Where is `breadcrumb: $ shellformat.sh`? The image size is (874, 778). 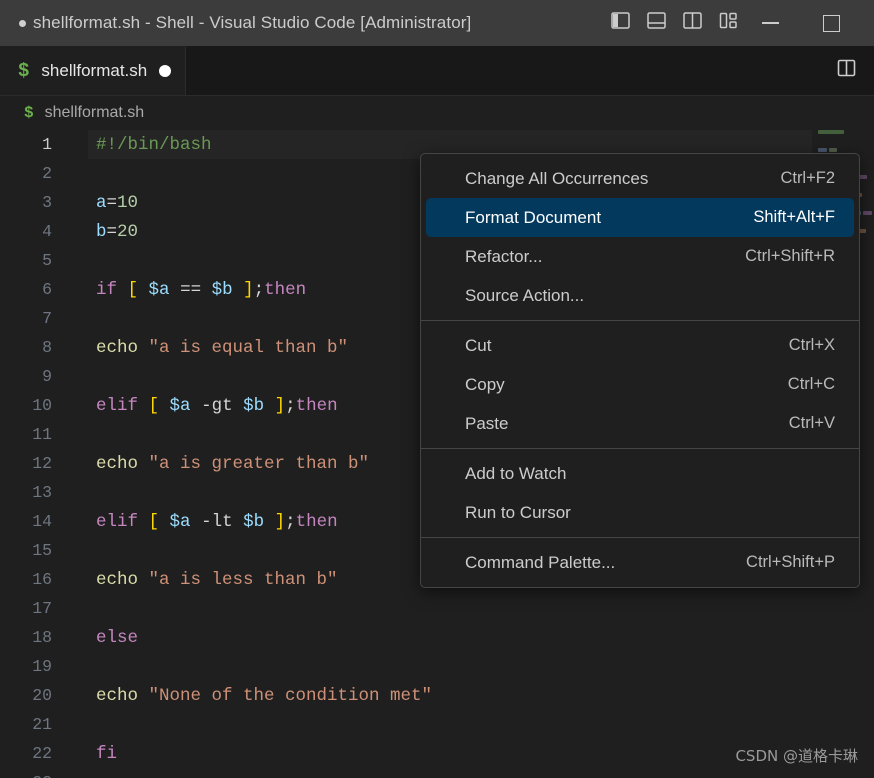 breadcrumb: $ shellformat.sh is located at coordinates (437, 113).